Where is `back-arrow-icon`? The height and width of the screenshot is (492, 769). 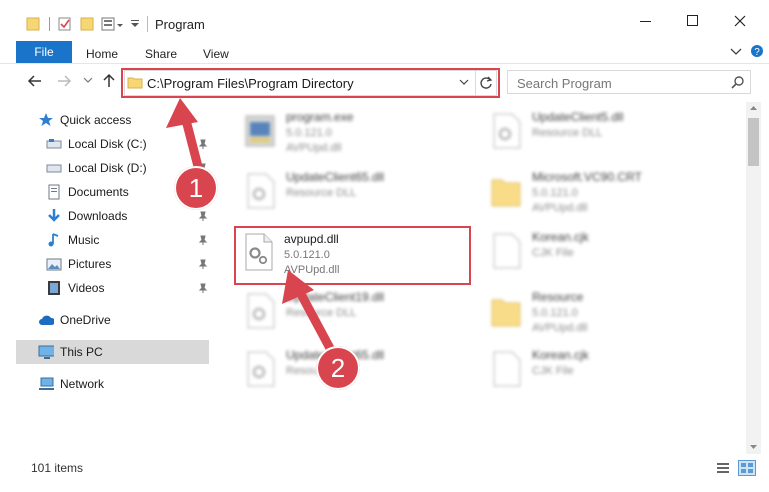 back-arrow-icon is located at coordinates (35, 81).